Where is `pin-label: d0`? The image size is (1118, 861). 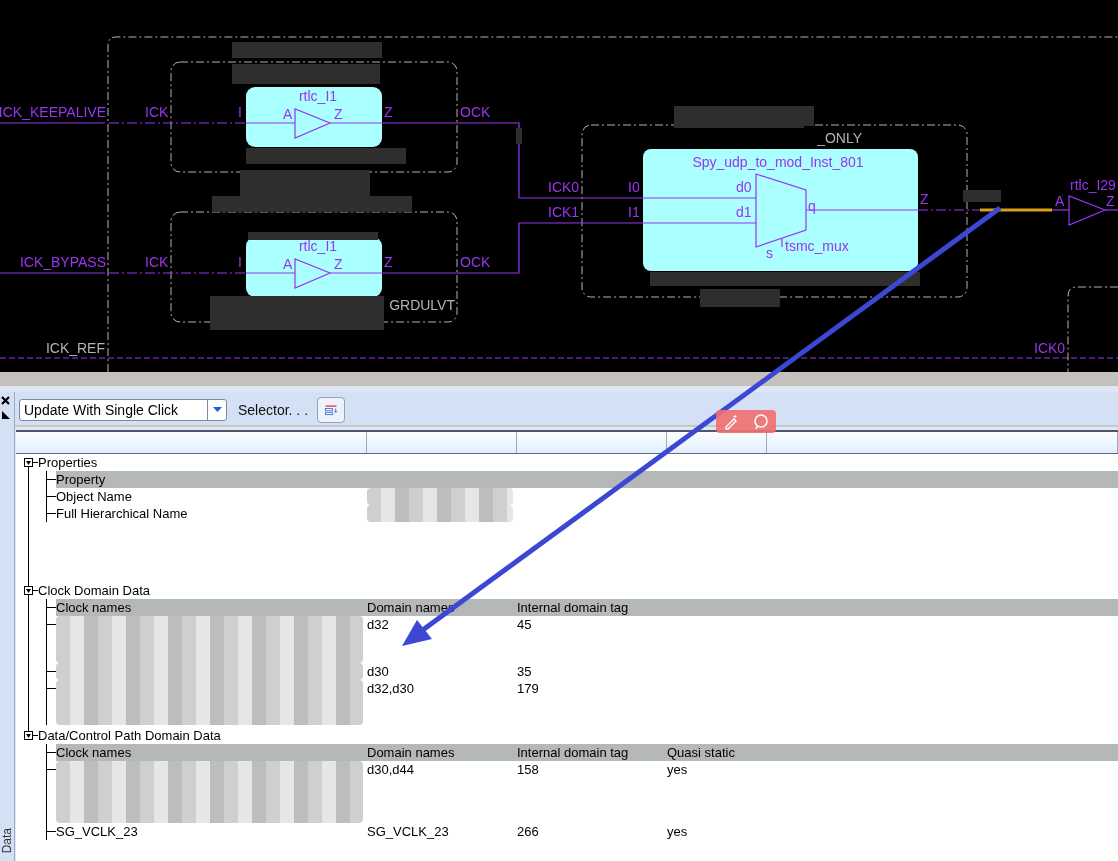 pin-label: d0 is located at coordinates (744, 187).